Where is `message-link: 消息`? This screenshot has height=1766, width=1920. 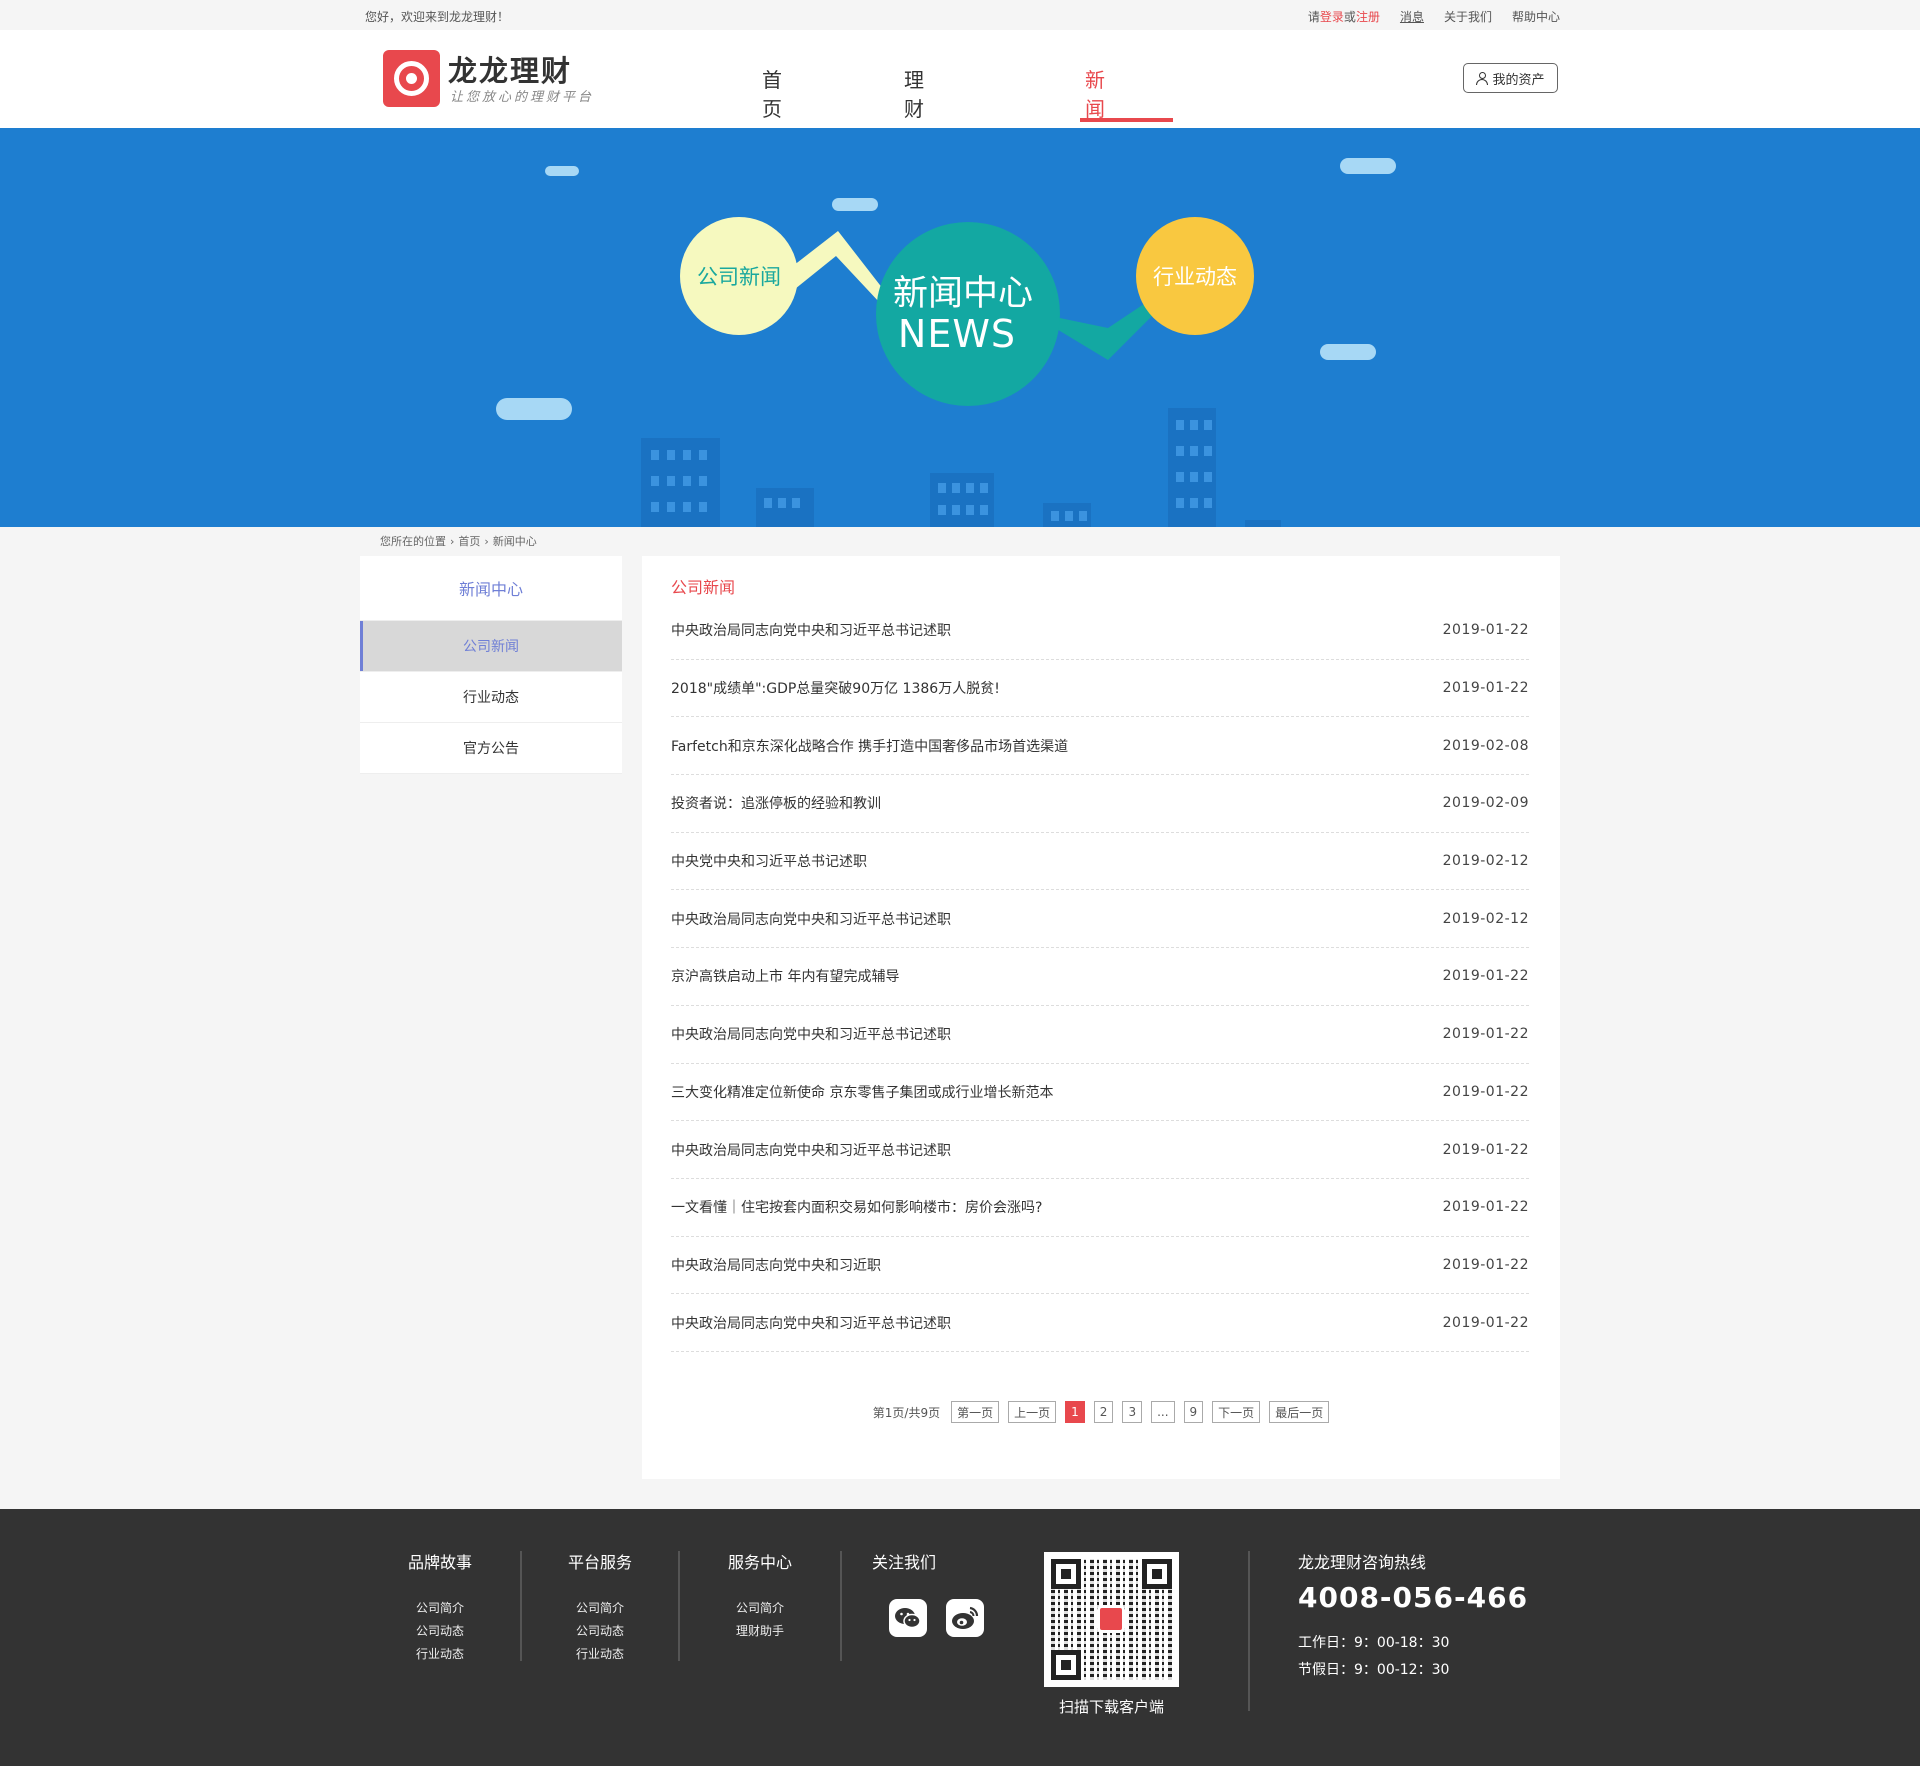 message-link: 消息 is located at coordinates (1412, 16).